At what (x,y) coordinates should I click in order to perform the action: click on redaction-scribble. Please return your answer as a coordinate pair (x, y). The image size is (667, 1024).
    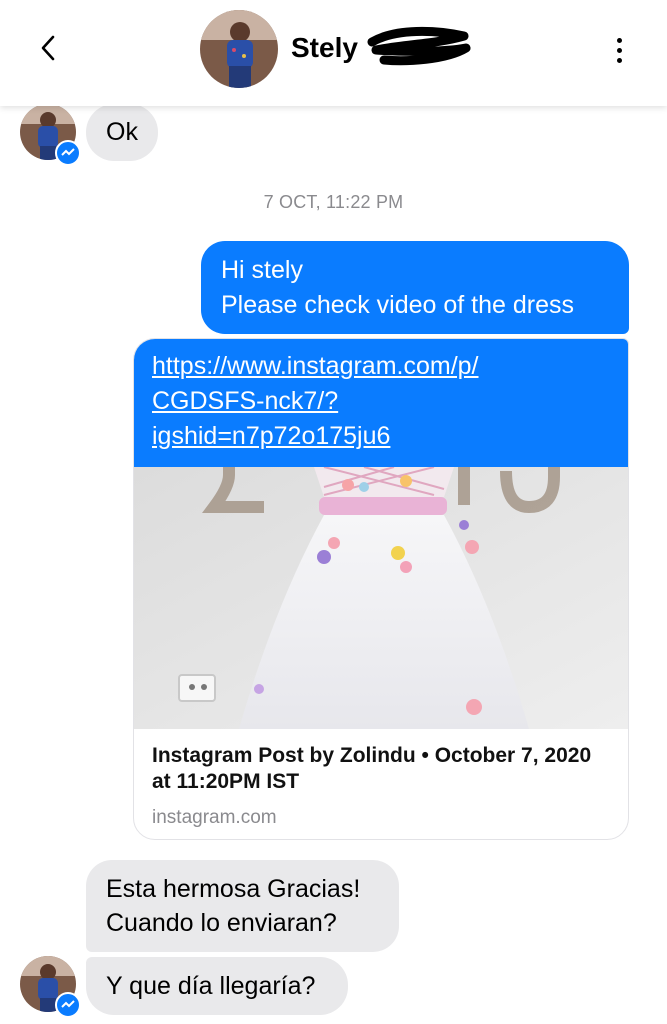
    Looking at the image, I should click on (419, 46).